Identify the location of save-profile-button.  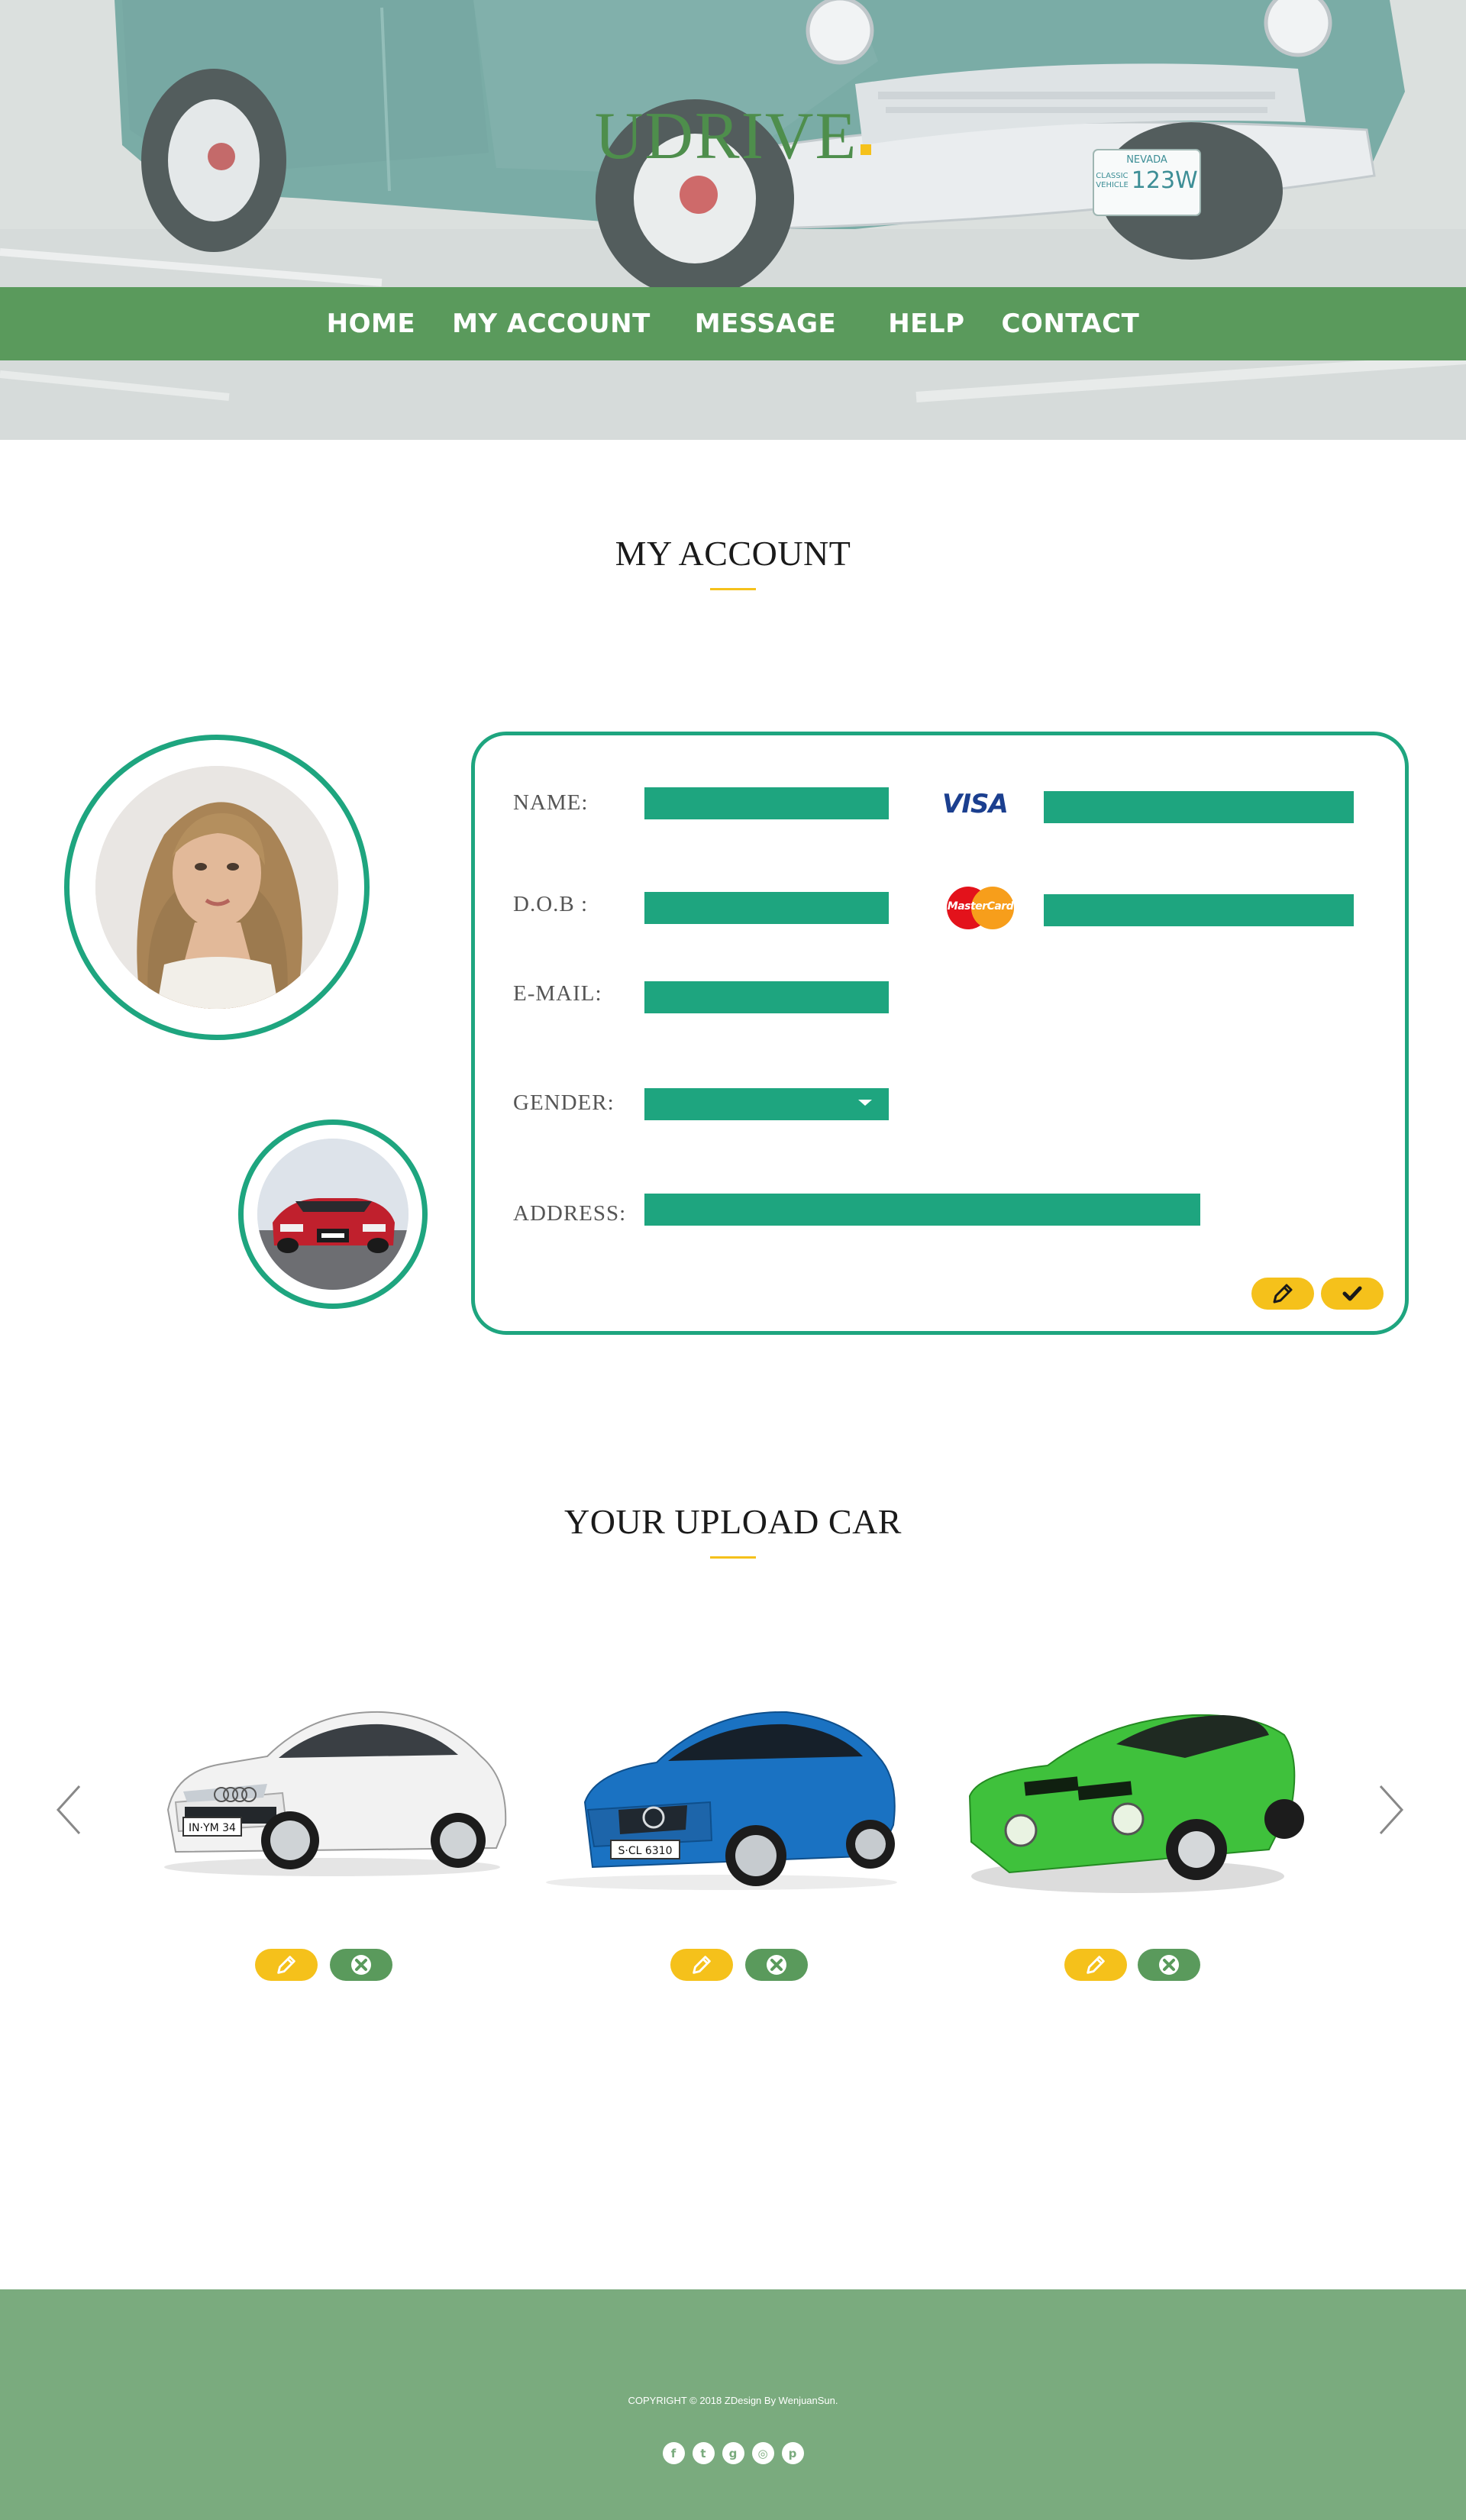
(1353, 1294).